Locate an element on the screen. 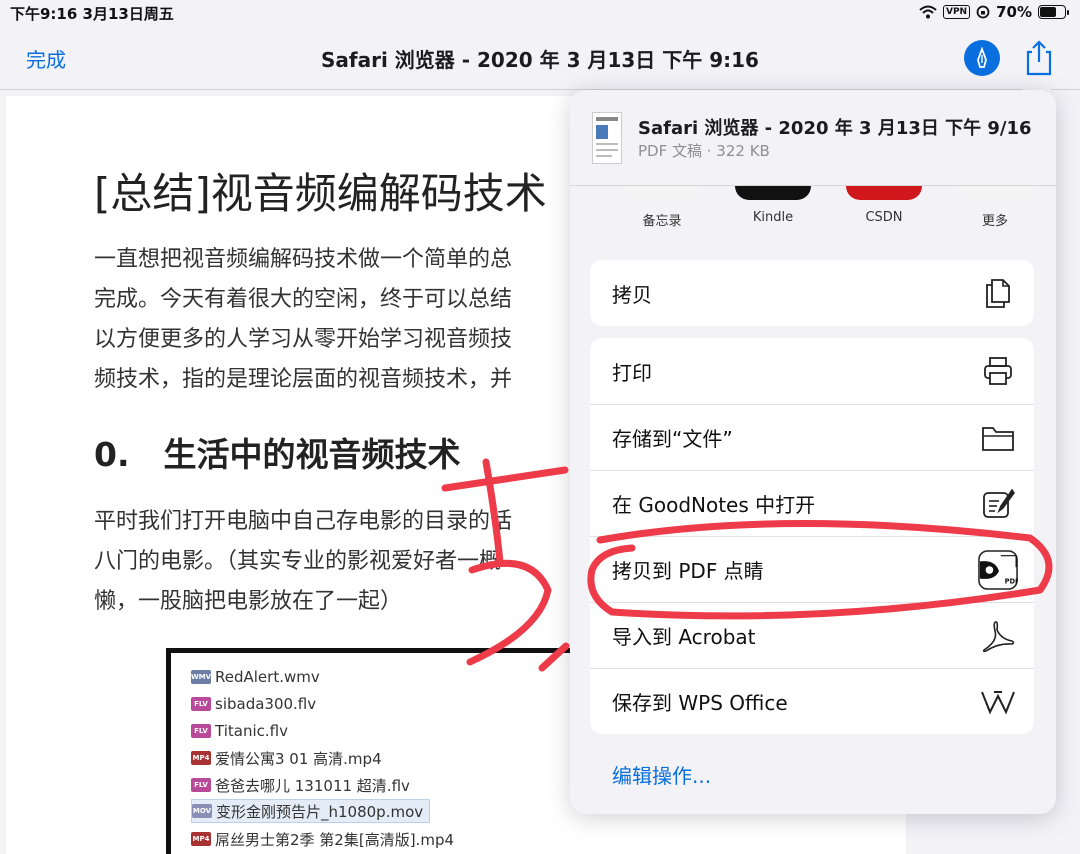 This screenshot has width=1080, height=854. section-title: 生活中的视音频技术 is located at coordinates (312, 454).